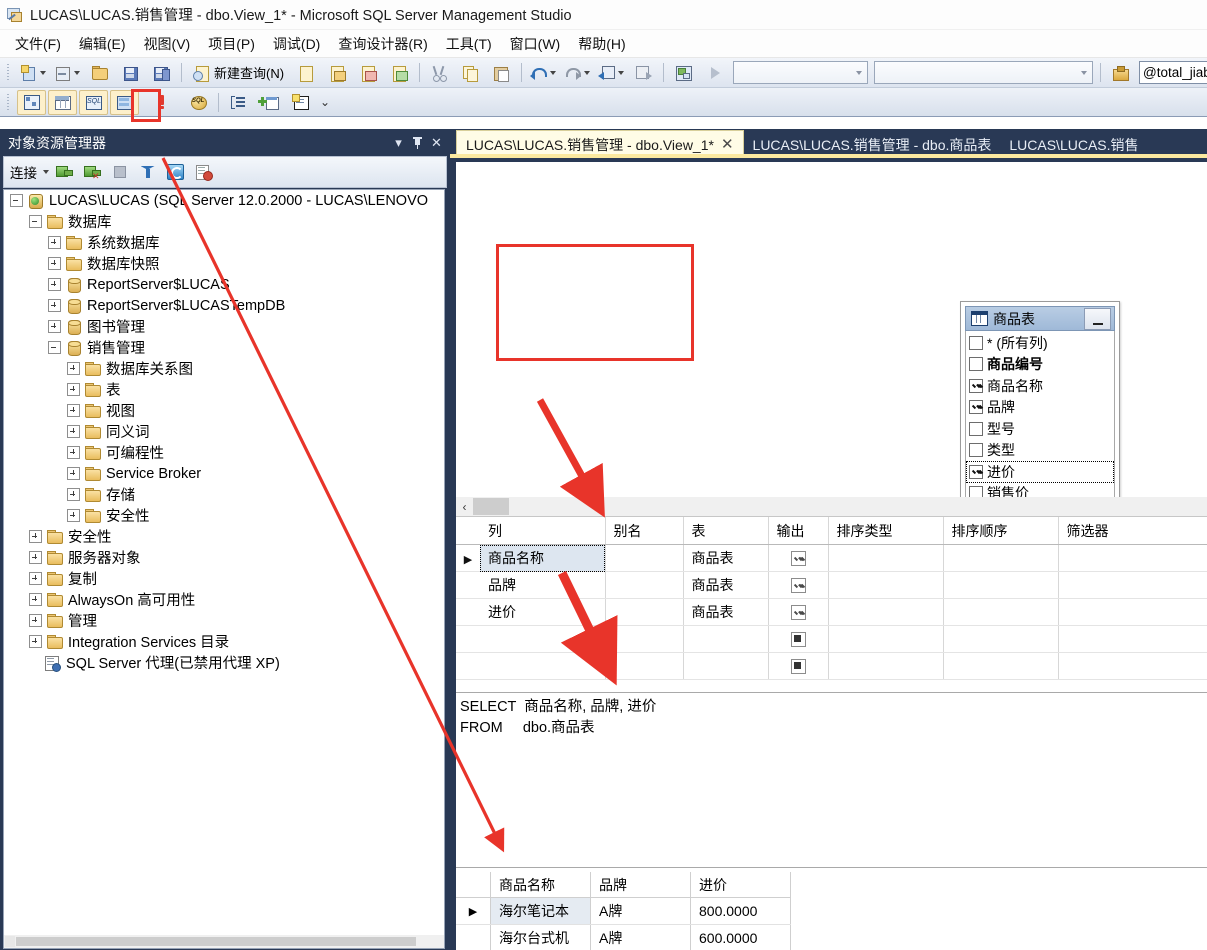  What do you see at coordinates (540, 911) in the screenshot?
I see `grid-cell: 海尔笔记本` at bounding box center [540, 911].